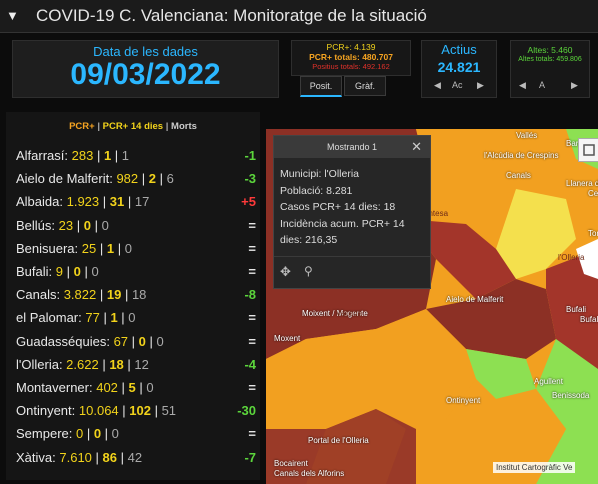 Image resolution: width=598 pixels, height=484 pixels. What do you see at coordinates (309, 473) in the screenshot?
I see `map-place-label: Canals dels Alforins` at bounding box center [309, 473].